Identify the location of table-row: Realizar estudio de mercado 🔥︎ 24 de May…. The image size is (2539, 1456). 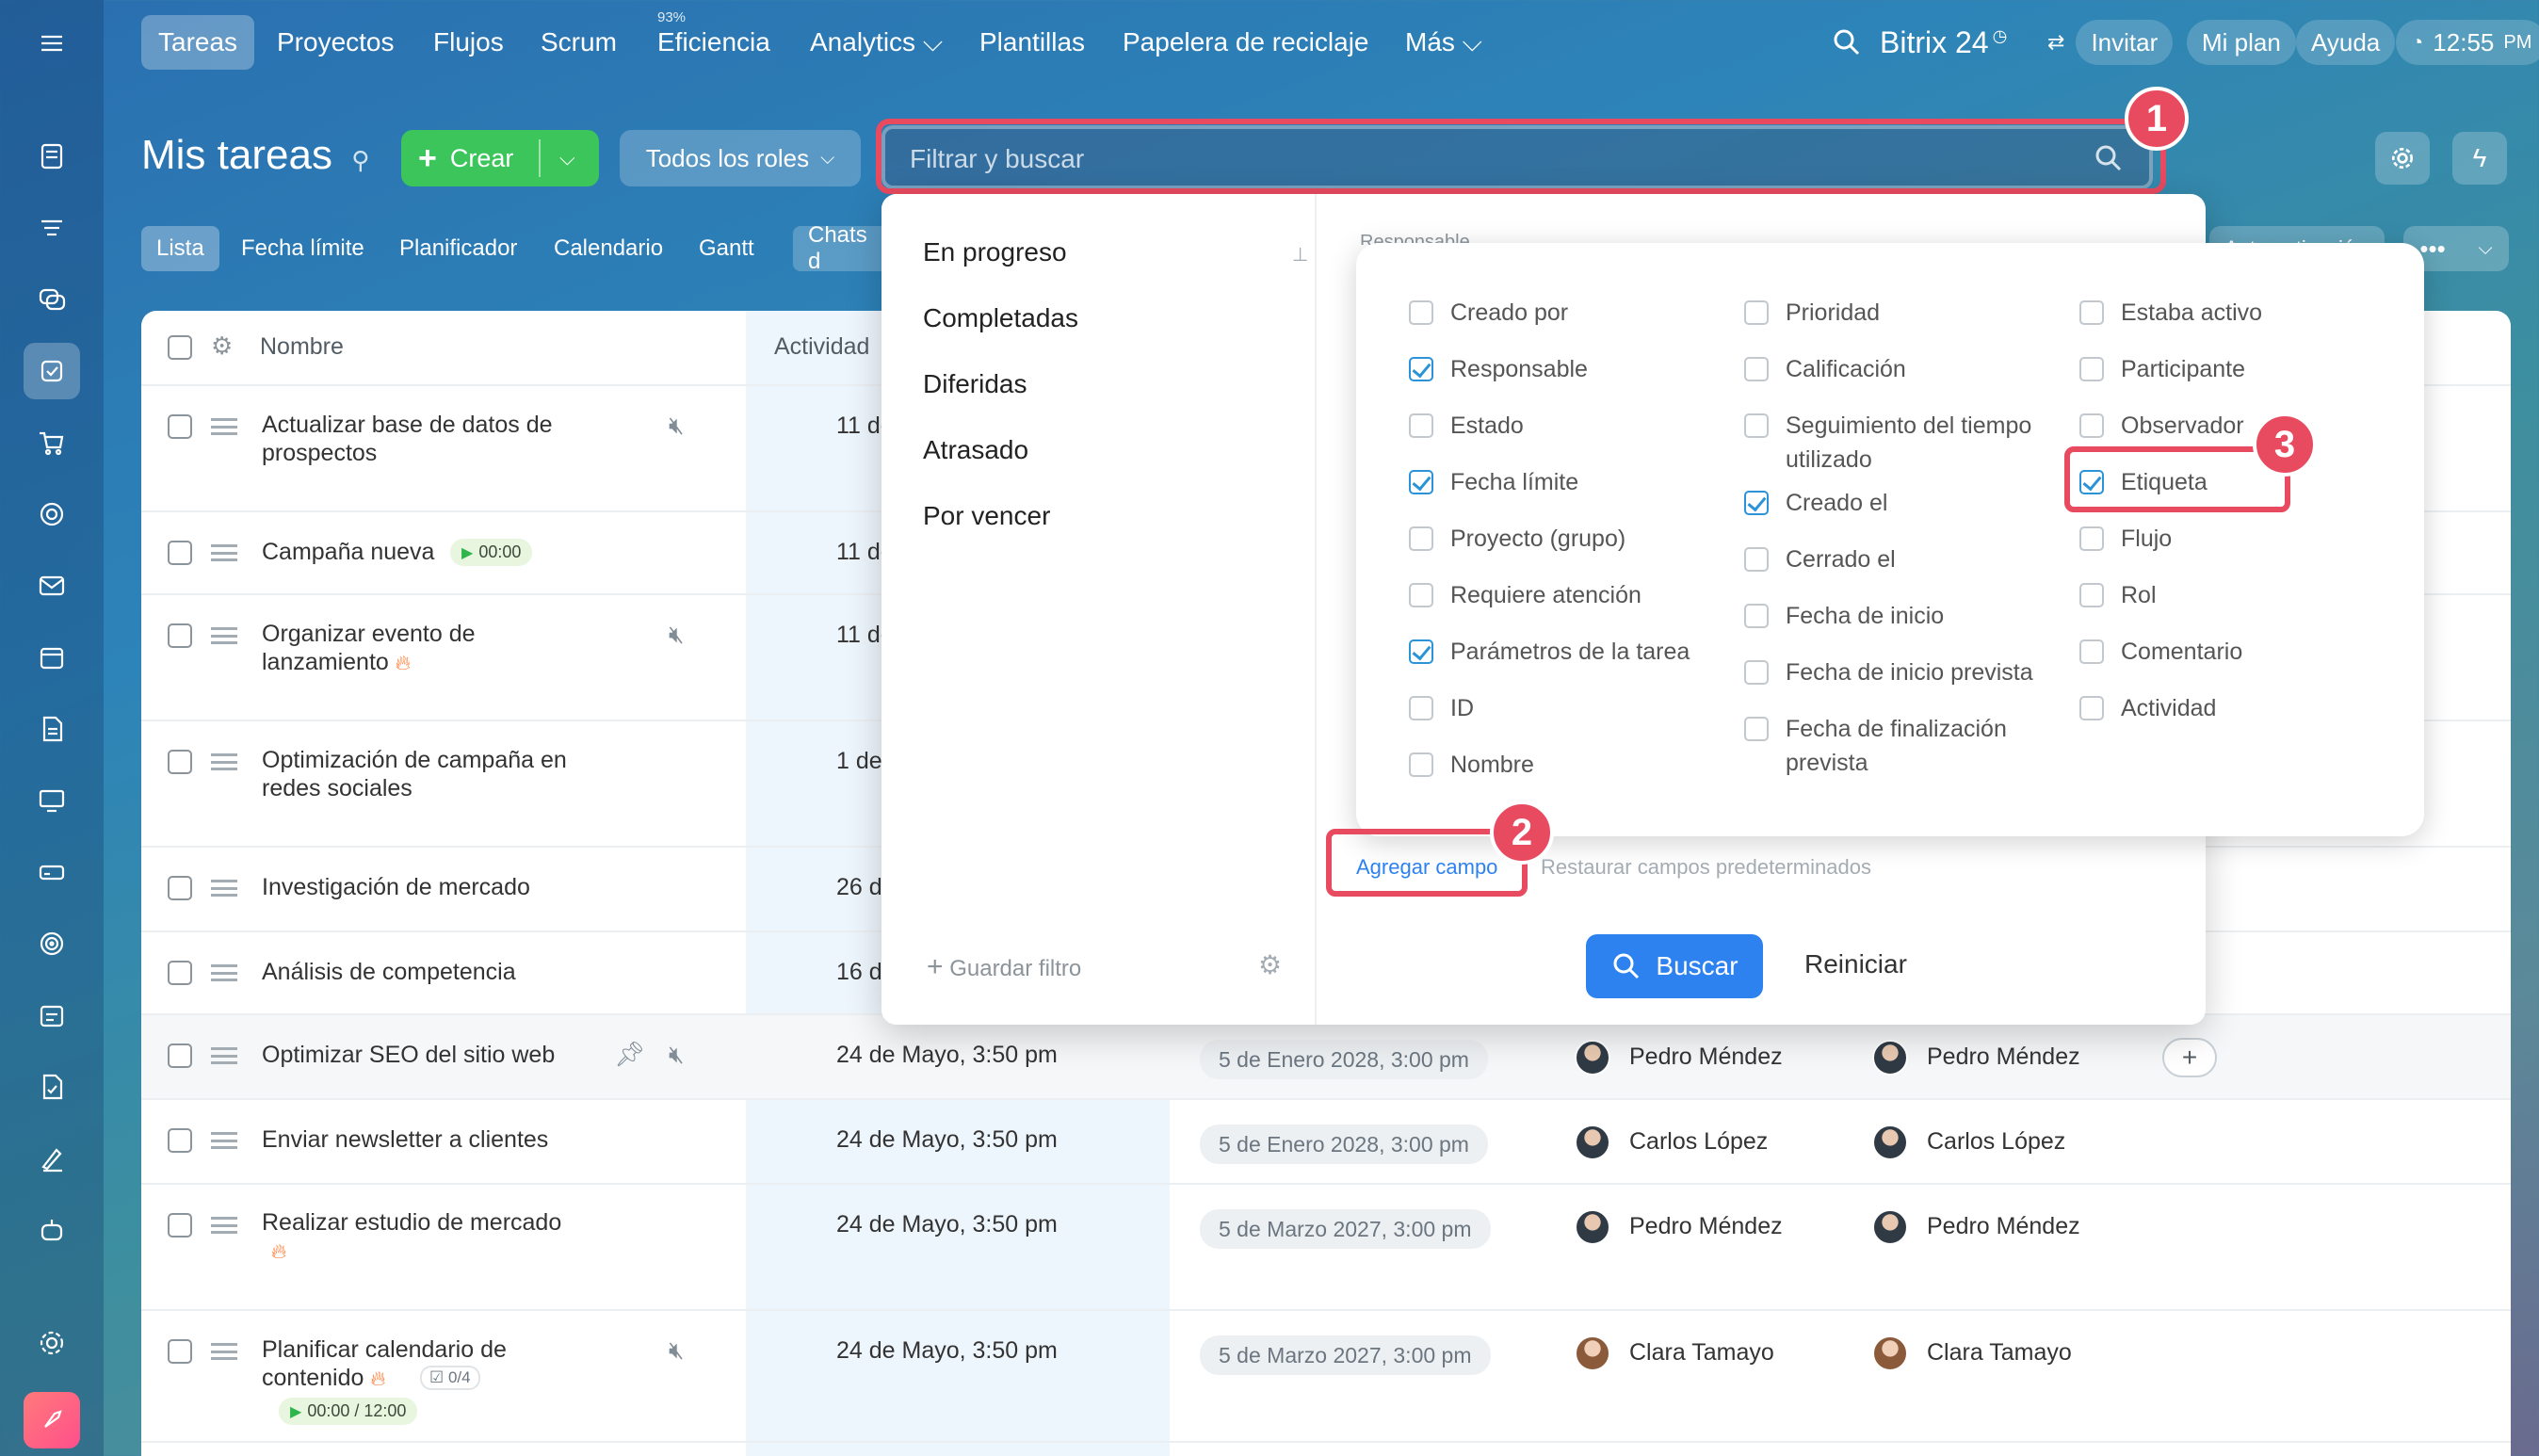
(1326, 1248).